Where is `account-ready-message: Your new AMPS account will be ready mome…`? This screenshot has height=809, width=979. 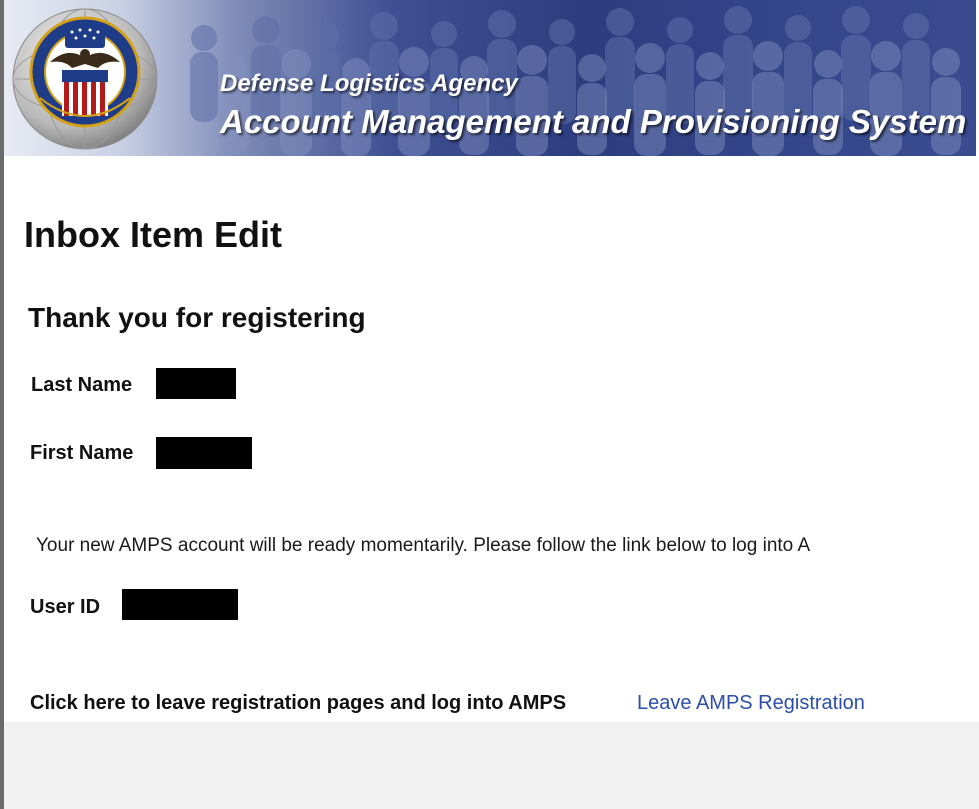 account-ready-message: Your new AMPS account will be ready mome… is located at coordinates (423, 545).